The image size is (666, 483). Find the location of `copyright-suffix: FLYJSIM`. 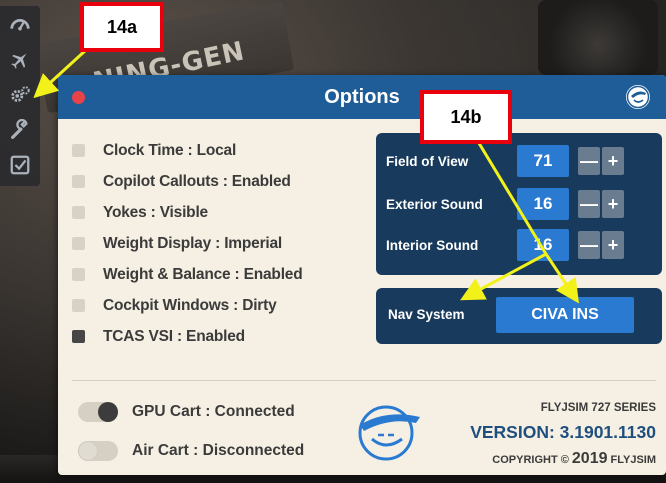

copyright-suffix: FLYJSIM is located at coordinates (631, 460).